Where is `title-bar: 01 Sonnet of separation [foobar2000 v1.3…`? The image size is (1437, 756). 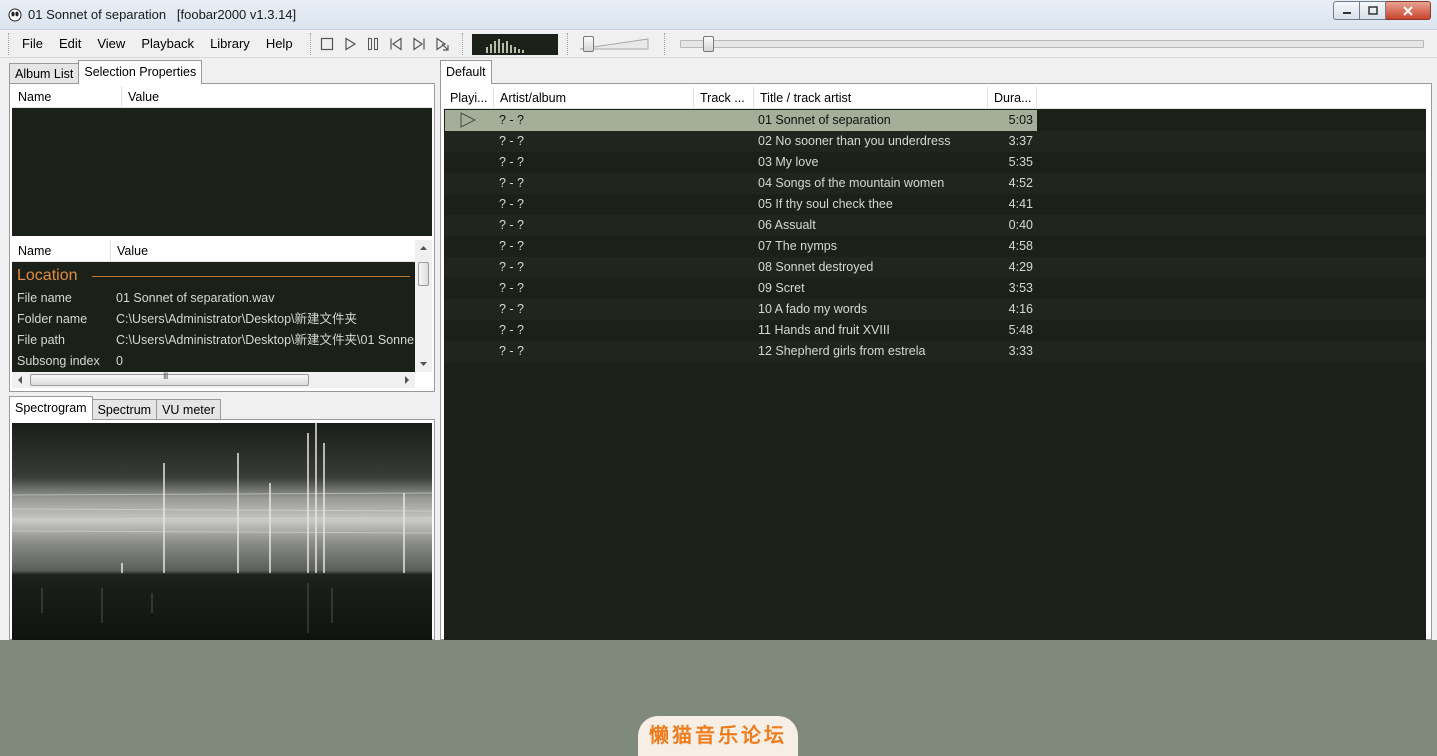
title-bar: 01 Sonnet of separation [foobar2000 v1.3… is located at coordinates (718, 15).